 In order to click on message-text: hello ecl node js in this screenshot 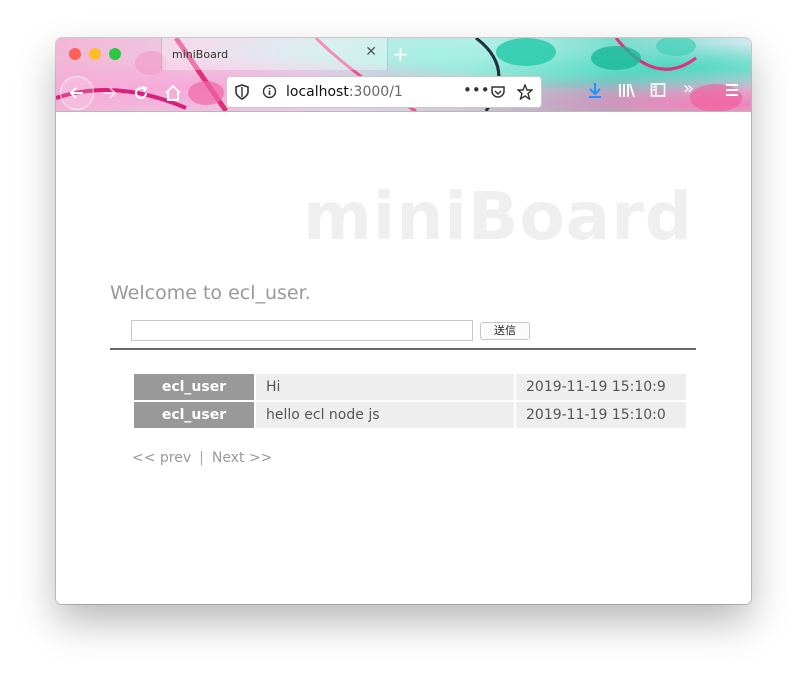, I will do `click(385, 415)`.